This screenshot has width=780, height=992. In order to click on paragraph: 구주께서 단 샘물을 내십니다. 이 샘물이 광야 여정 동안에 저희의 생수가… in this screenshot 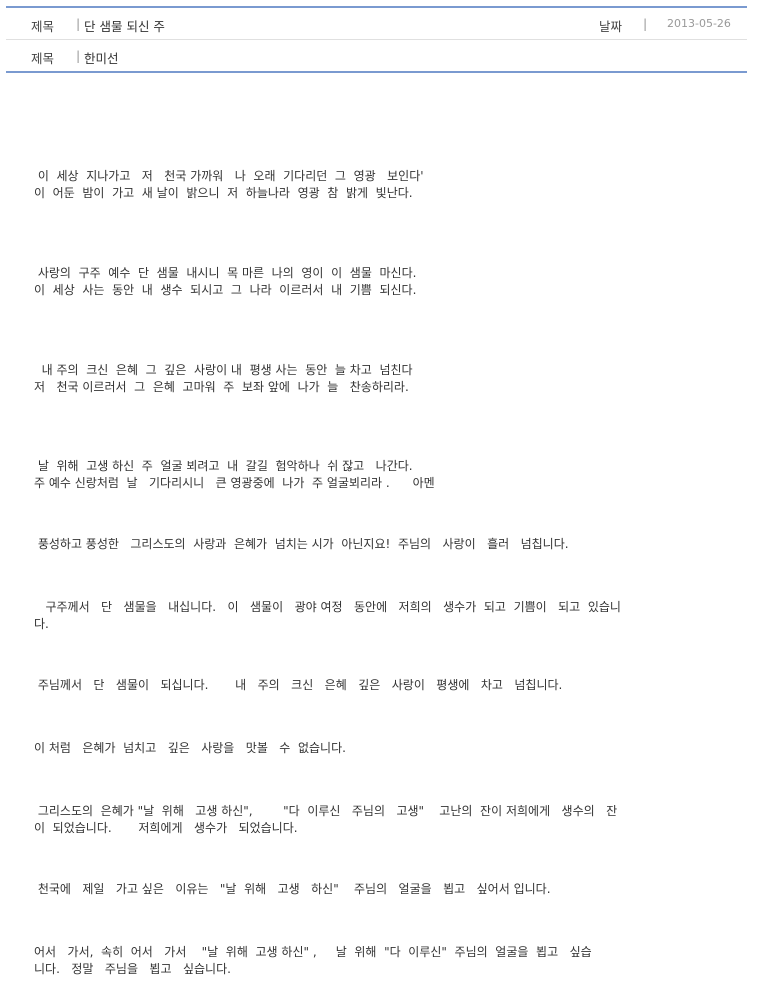, I will do `click(327, 615)`.